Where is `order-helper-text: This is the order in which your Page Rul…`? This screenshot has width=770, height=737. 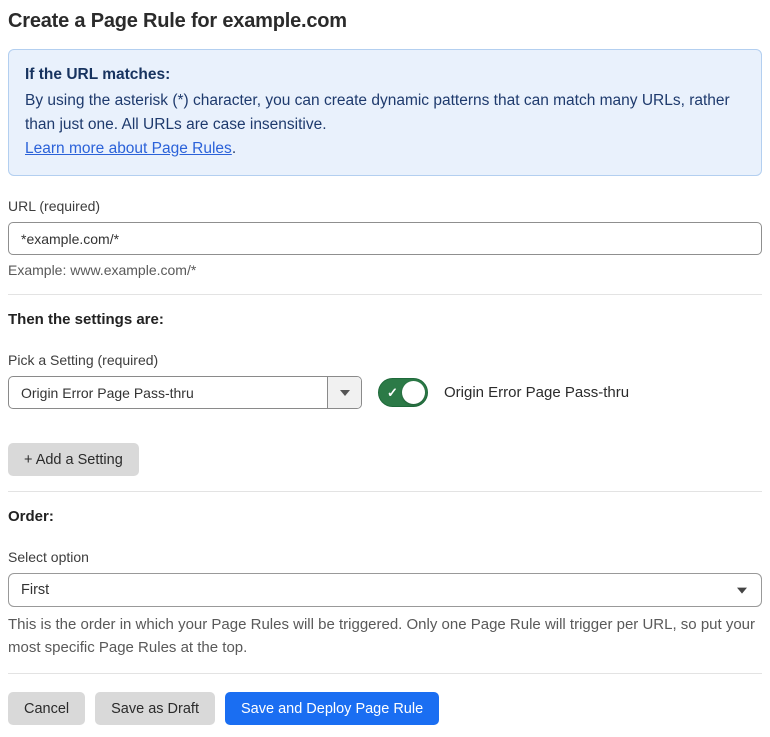
order-helper-text: This is the order in which your Page Rul… is located at coordinates (382, 636).